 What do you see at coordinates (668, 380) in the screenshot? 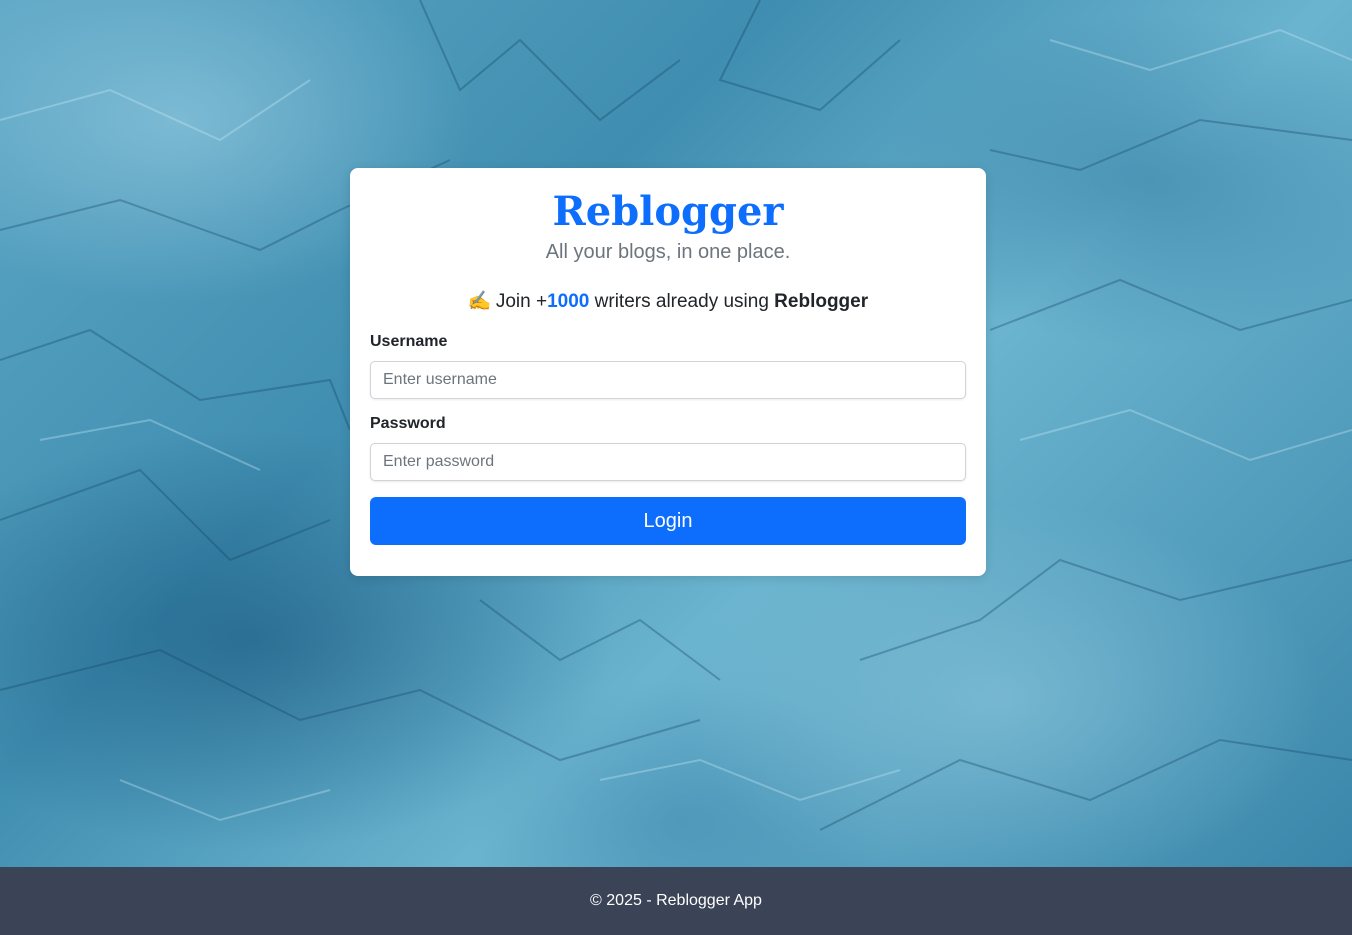
I see `username-input` at bounding box center [668, 380].